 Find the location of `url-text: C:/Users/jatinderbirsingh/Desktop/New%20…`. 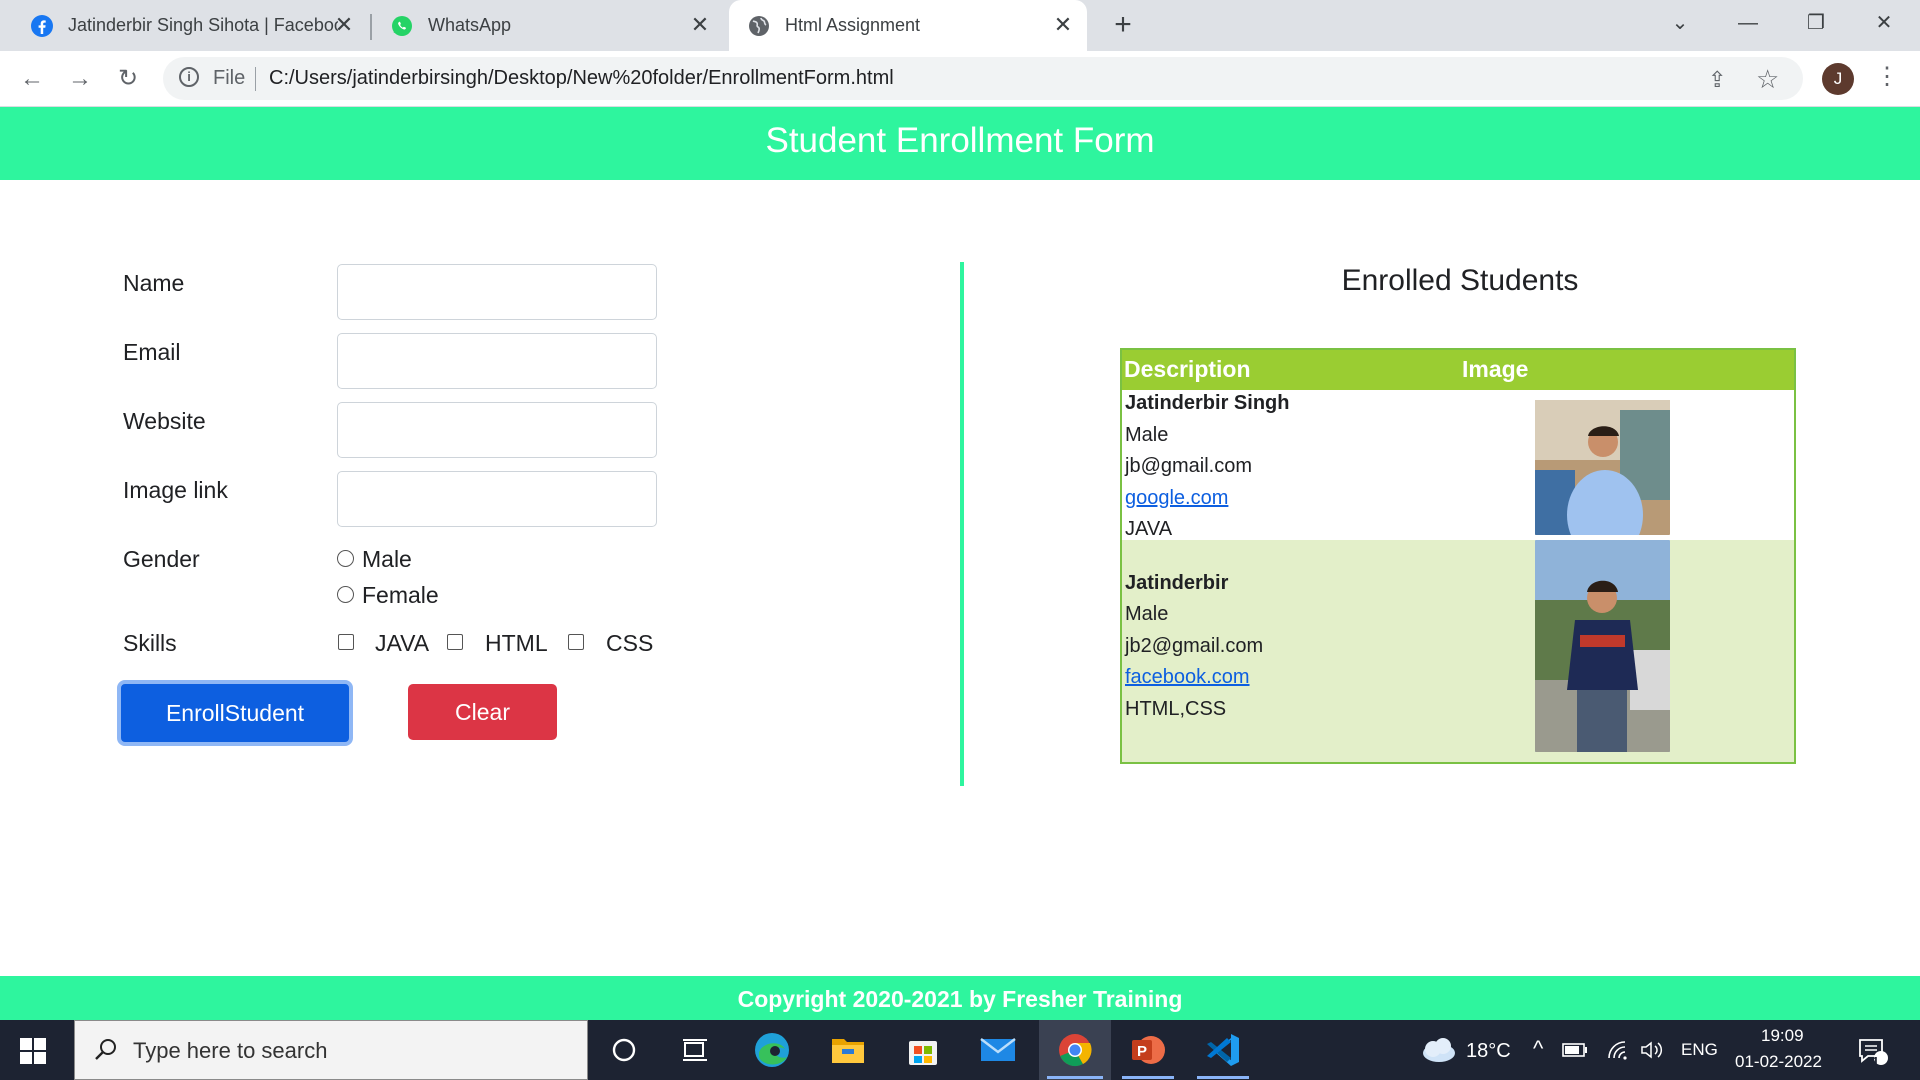

url-text: C:/Users/jatinderbirsingh/Desktop/New%20… is located at coordinates (581, 78).